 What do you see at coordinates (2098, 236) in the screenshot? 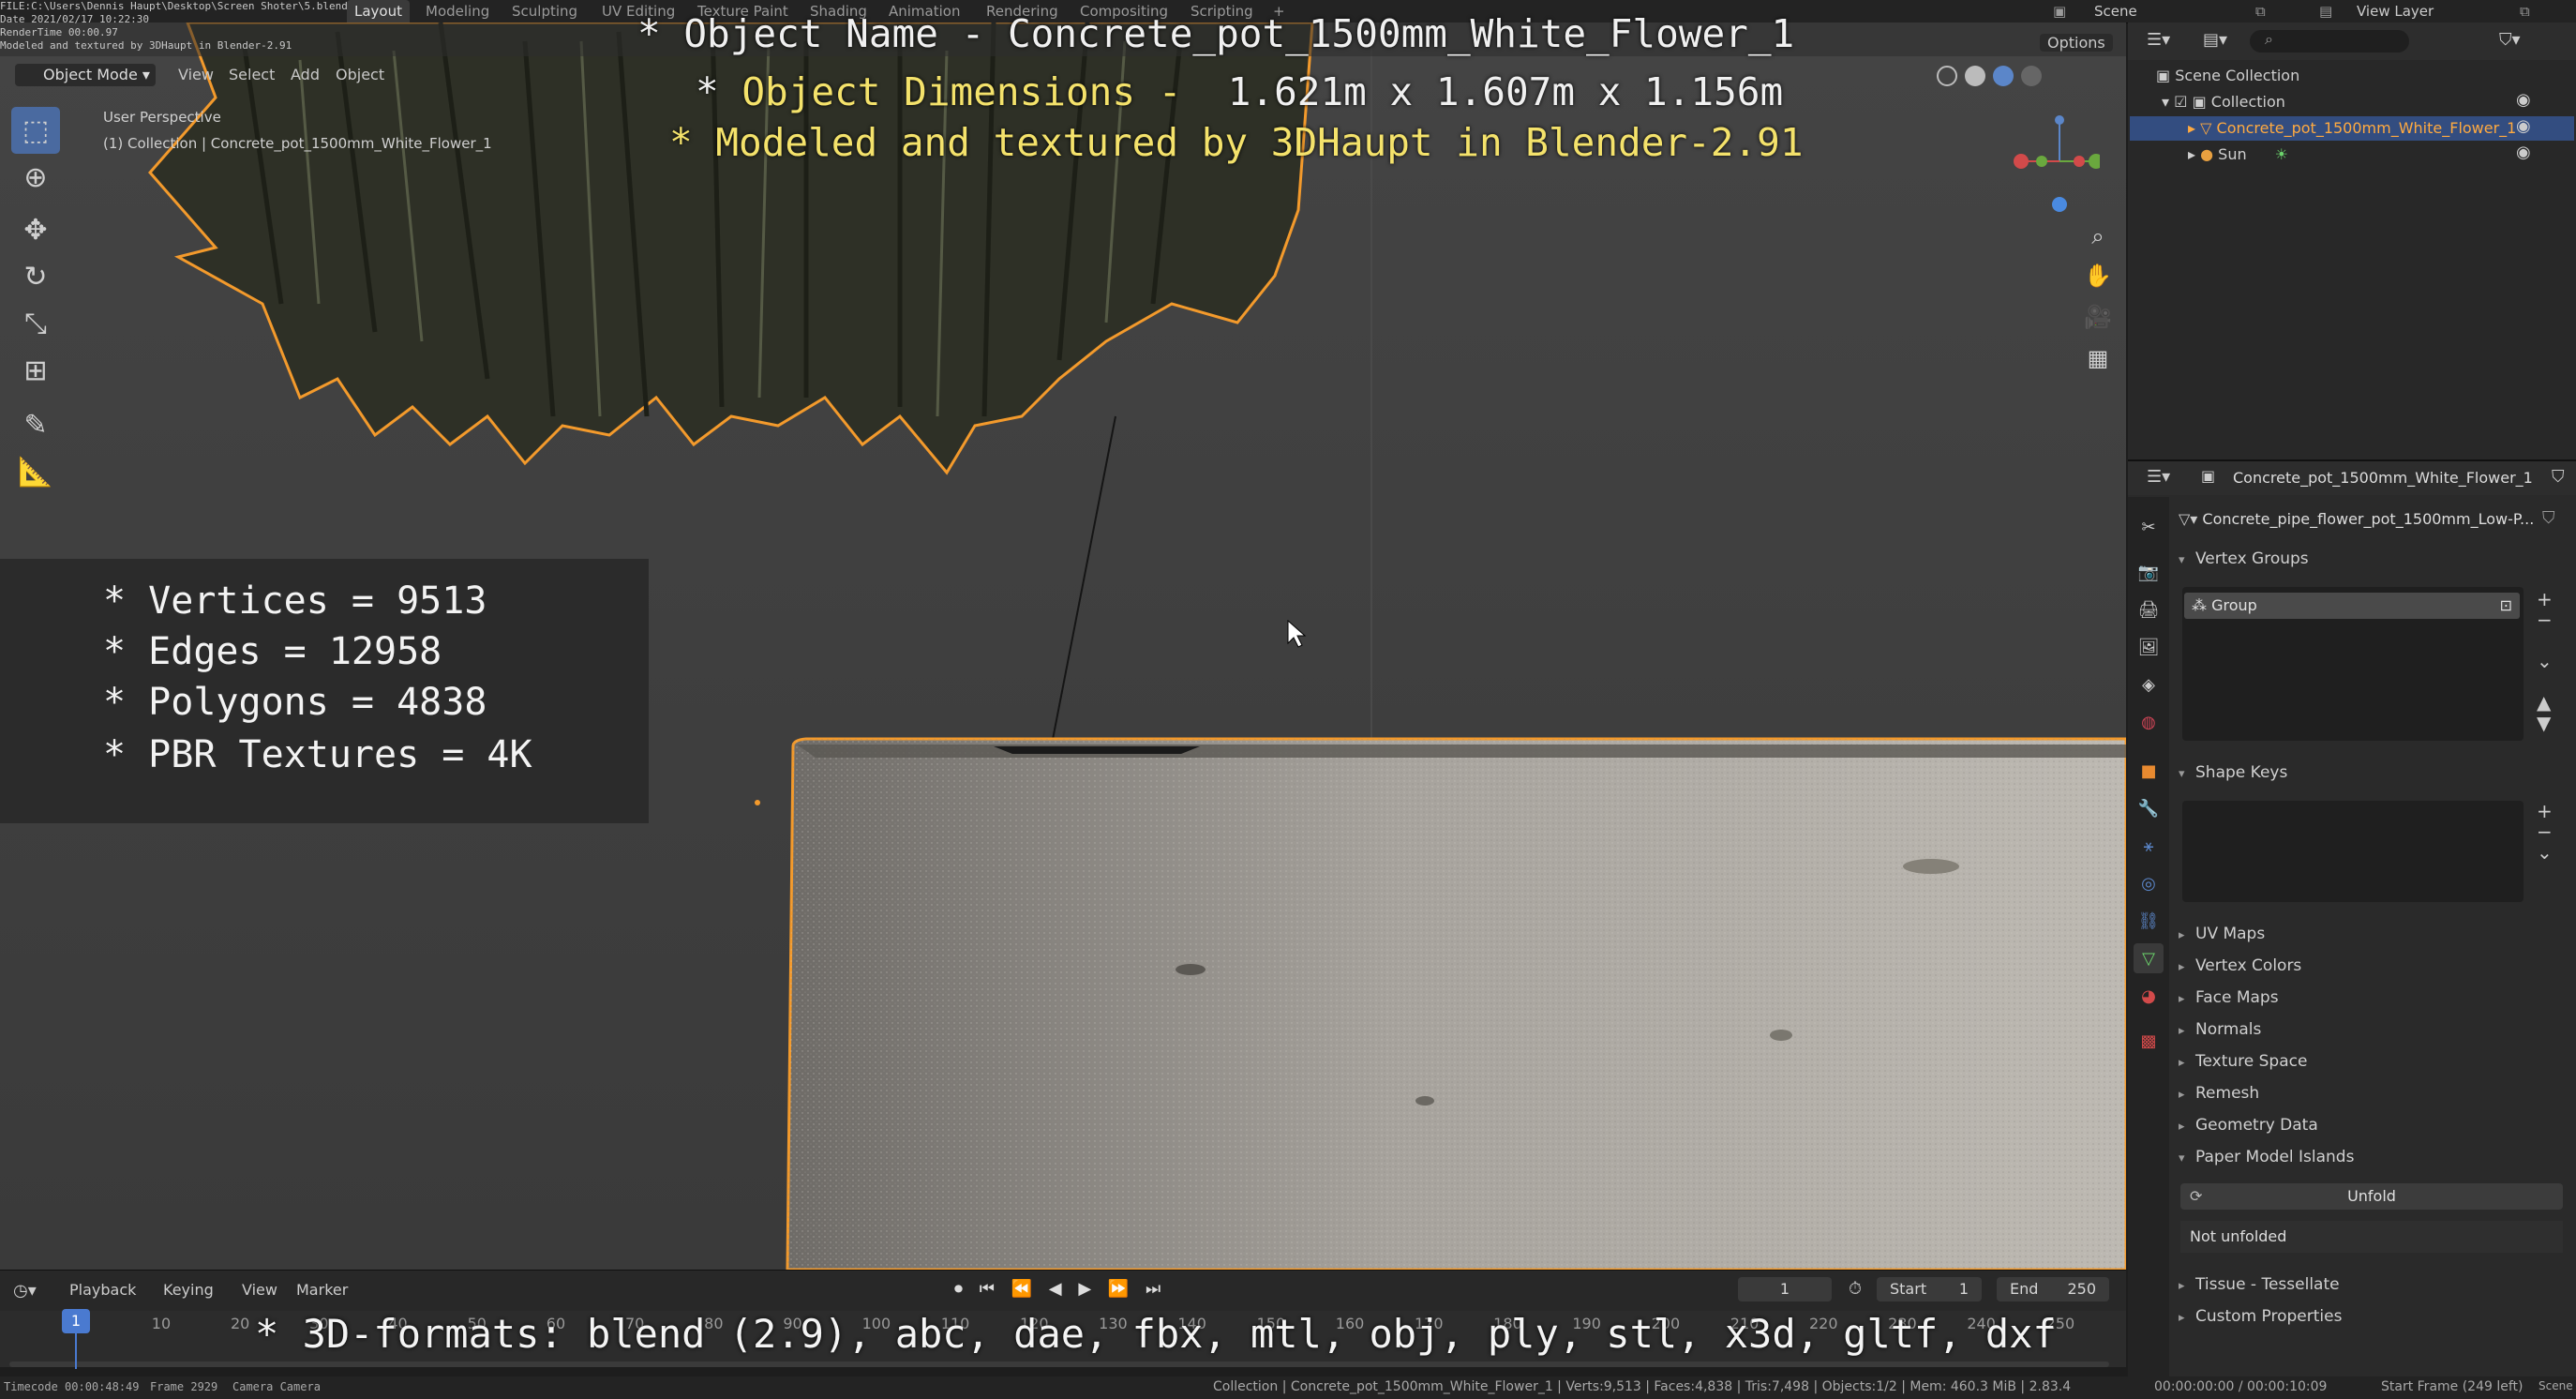
I see `zoom-icon: ⌕` at bounding box center [2098, 236].